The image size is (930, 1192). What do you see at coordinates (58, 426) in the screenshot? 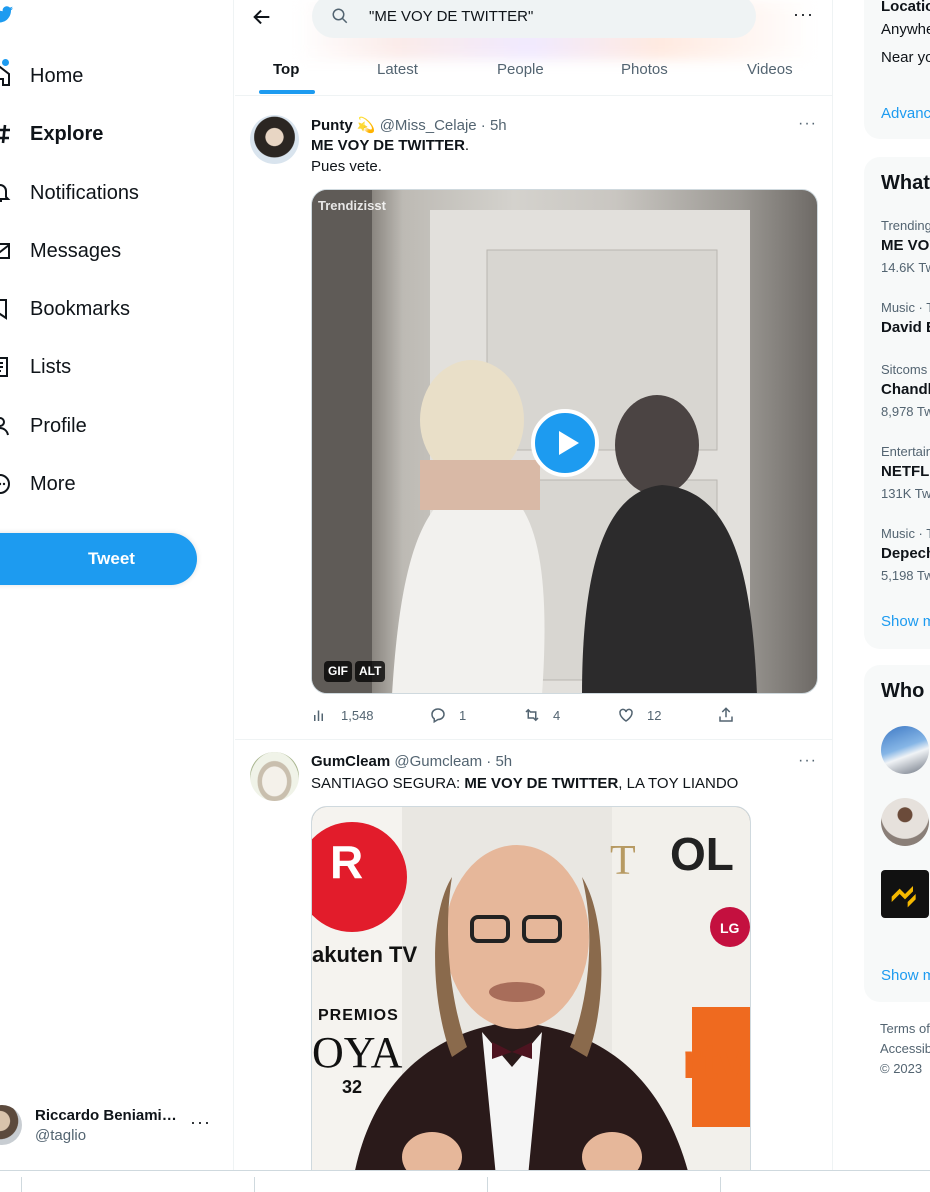
I see `nav-label: Profile` at bounding box center [58, 426].